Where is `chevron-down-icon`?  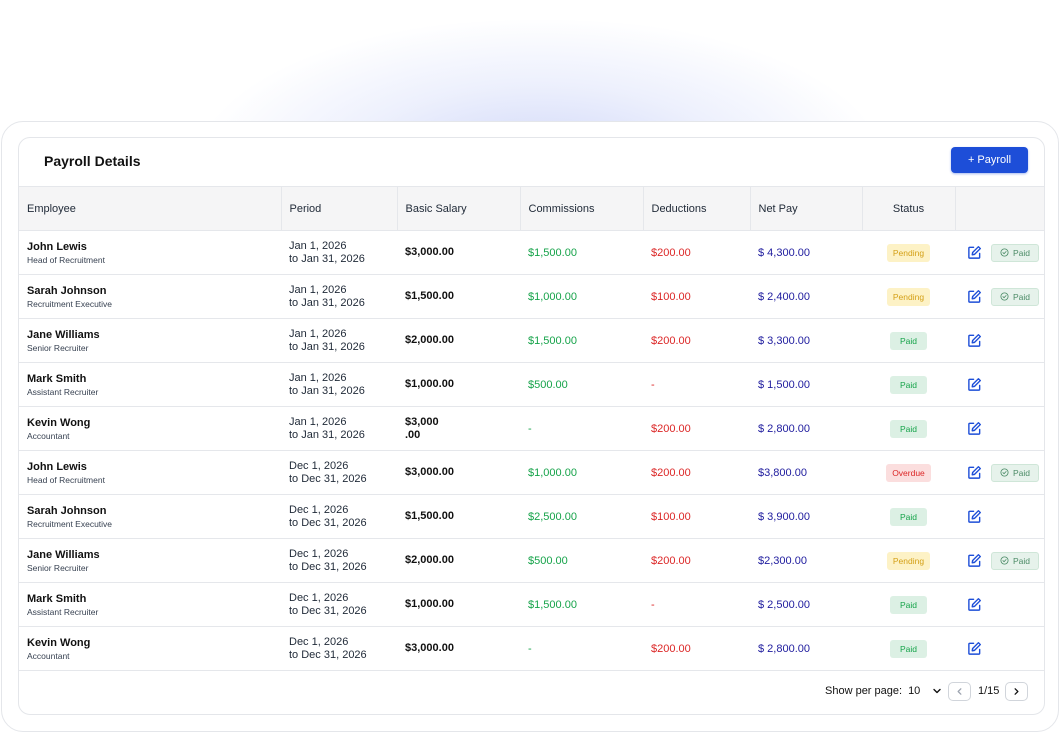 chevron-down-icon is located at coordinates (937, 691).